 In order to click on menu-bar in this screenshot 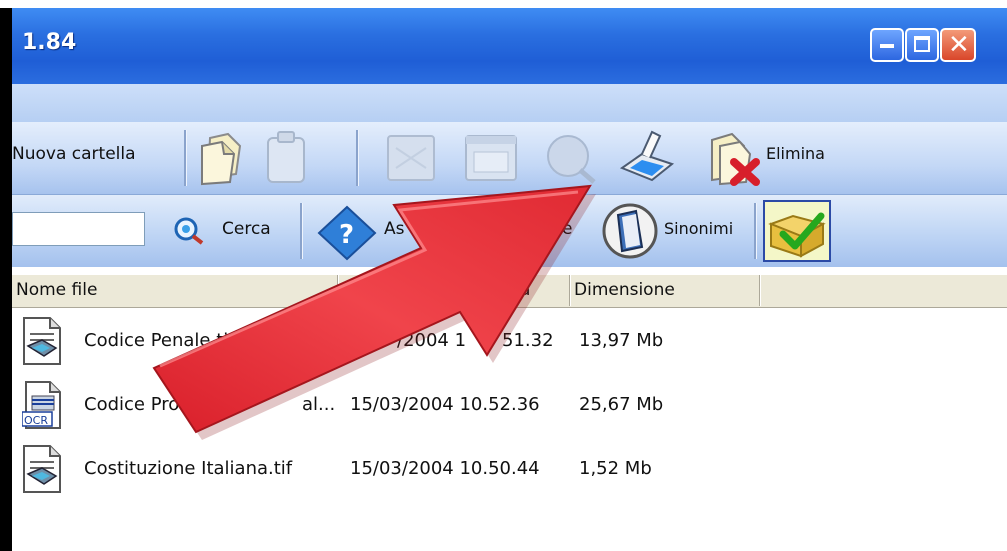, I will do `click(509, 103)`.